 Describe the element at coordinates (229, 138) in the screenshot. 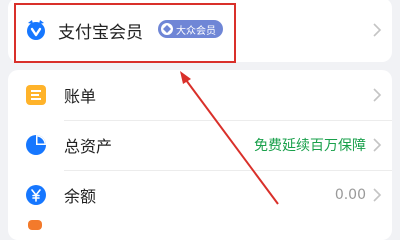

I see `annotation-arrow` at that location.